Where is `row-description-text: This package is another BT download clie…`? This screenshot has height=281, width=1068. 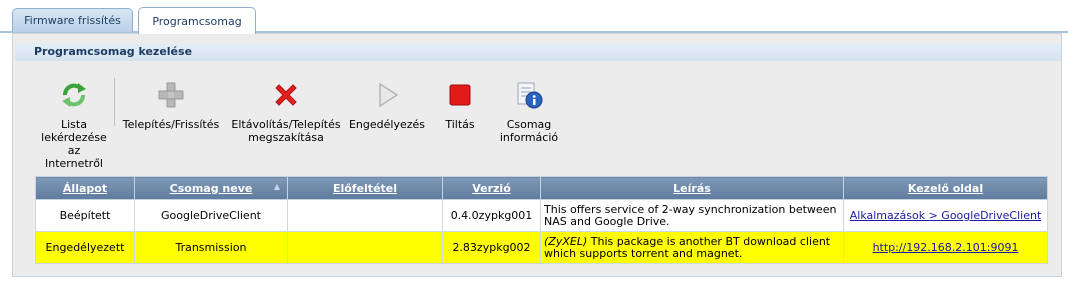 row-description-text: This package is another BT download clie… is located at coordinates (687, 247).